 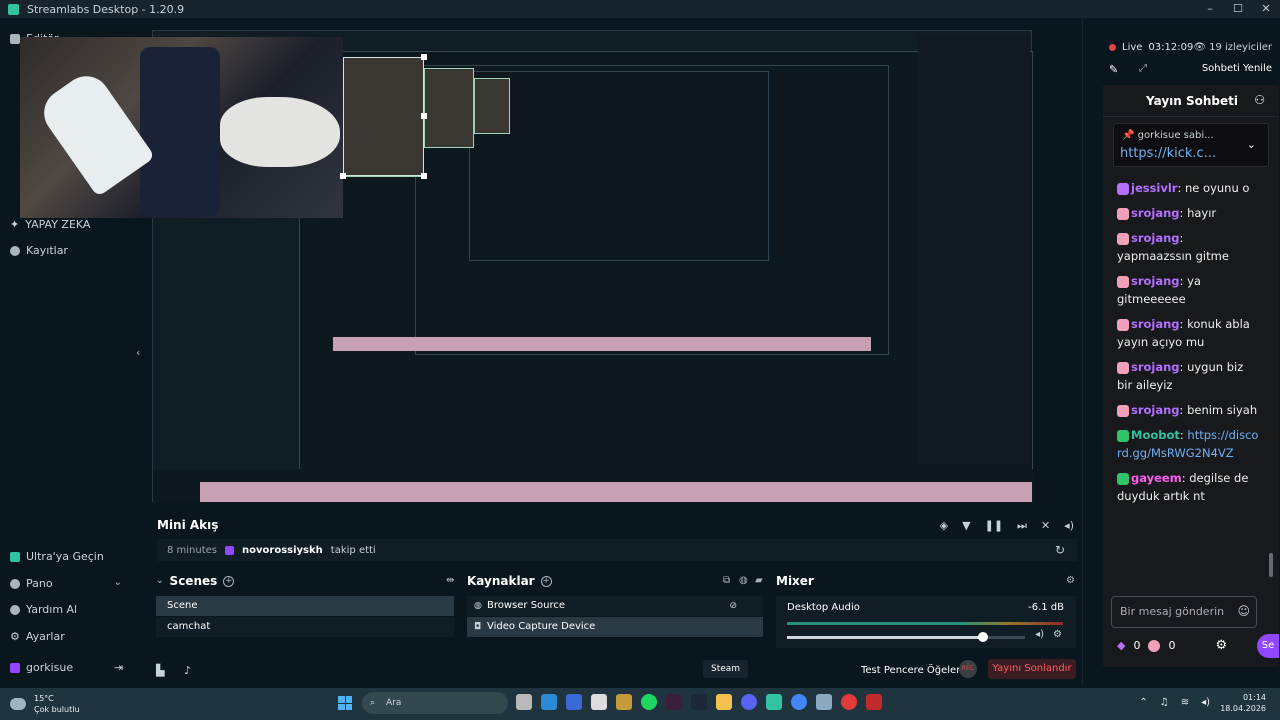 What do you see at coordinates (1164, 702) in the screenshot?
I see `mic-icon: ♫` at bounding box center [1164, 702].